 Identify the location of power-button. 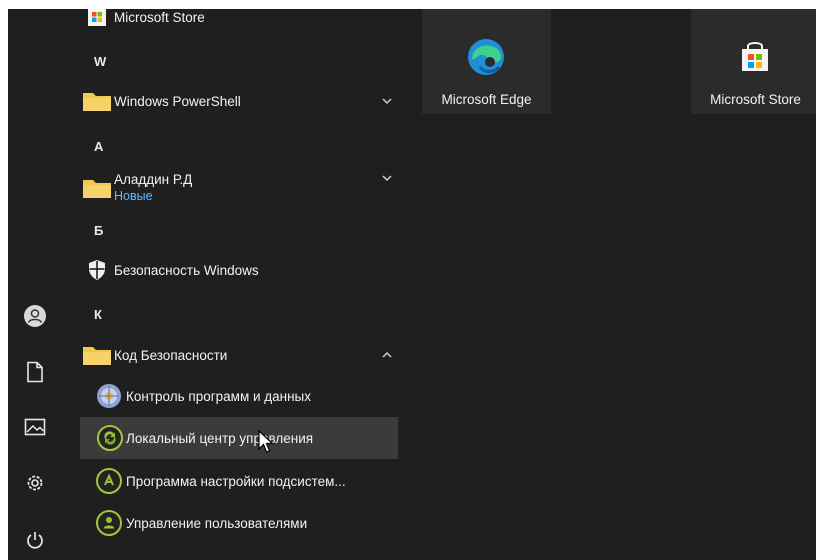
(35, 540).